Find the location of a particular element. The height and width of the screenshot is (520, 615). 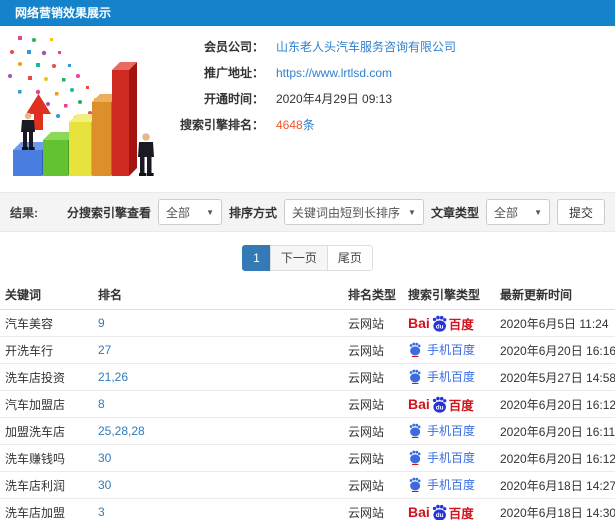

table-row: 洗车店加盟 3 云网站 Bai du 百度 2020年6月18日 14:30 is located at coordinates (307, 509).